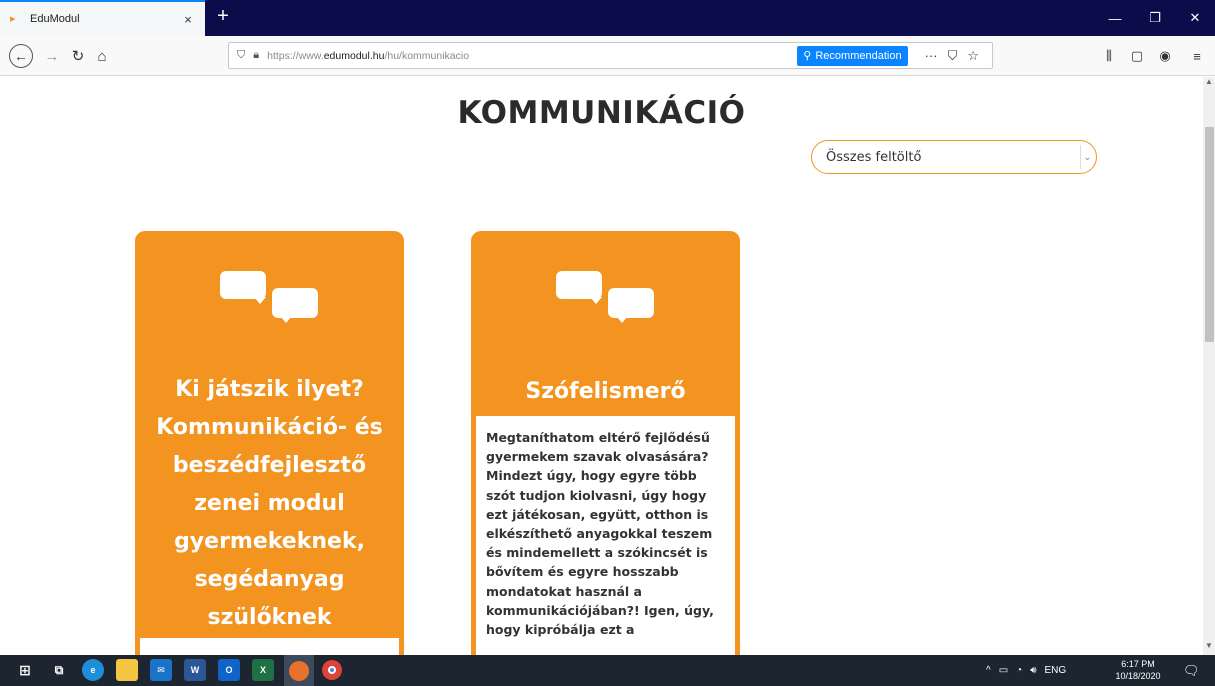 Image resolution: width=1215 pixels, height=686 pixels. I want to click on network-icon: ◔, so click(1019, 670).